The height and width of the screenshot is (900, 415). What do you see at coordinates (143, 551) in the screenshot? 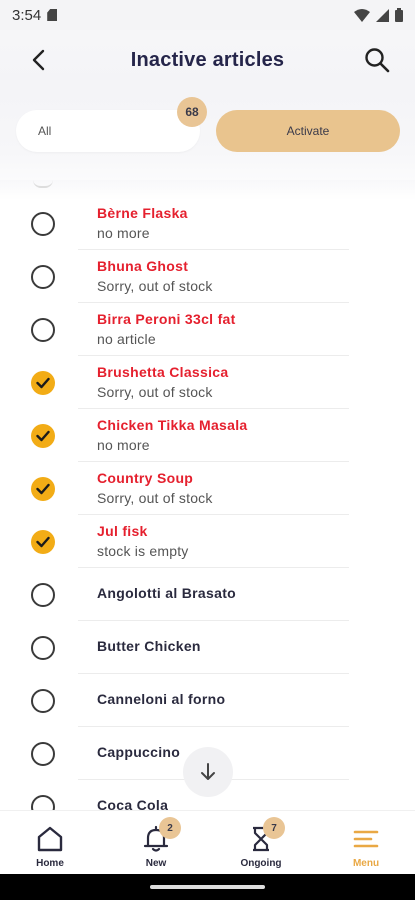
I see `item-reason: stock is empty` at bounding box center [143, 551].